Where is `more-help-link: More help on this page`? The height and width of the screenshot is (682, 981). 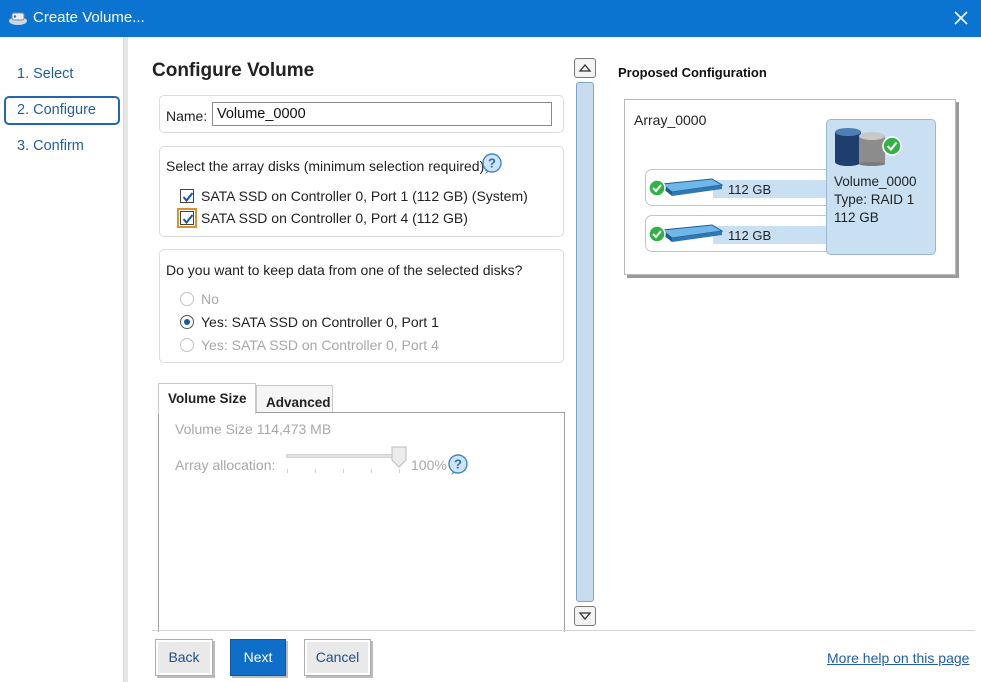 more-help-link: More help on this page is located at coordinates (898, 658).